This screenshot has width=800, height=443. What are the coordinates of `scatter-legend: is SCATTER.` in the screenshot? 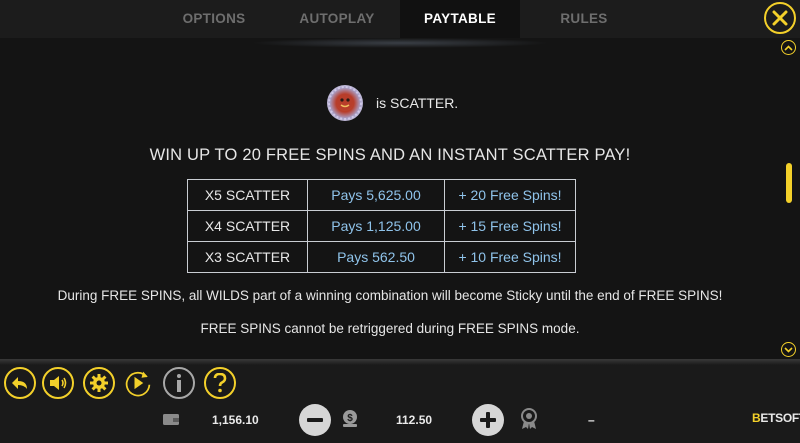 It's located at (392, 103).